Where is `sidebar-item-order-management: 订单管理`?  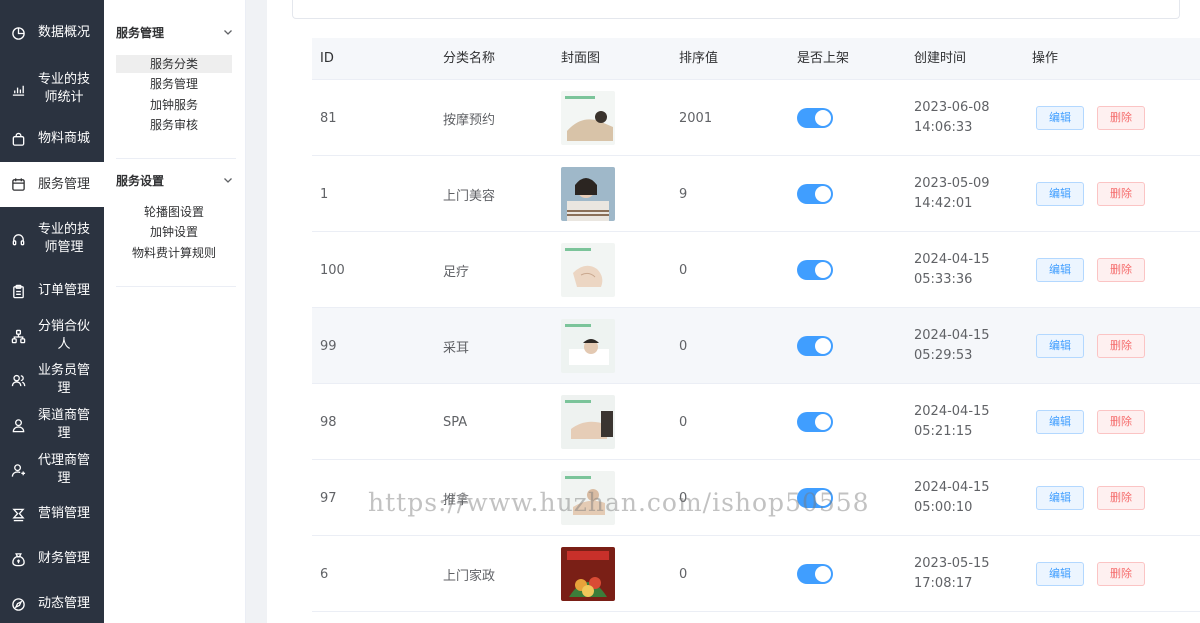
sidebar-item-order-management: 订单管理 is located at coordinates (52, 291).